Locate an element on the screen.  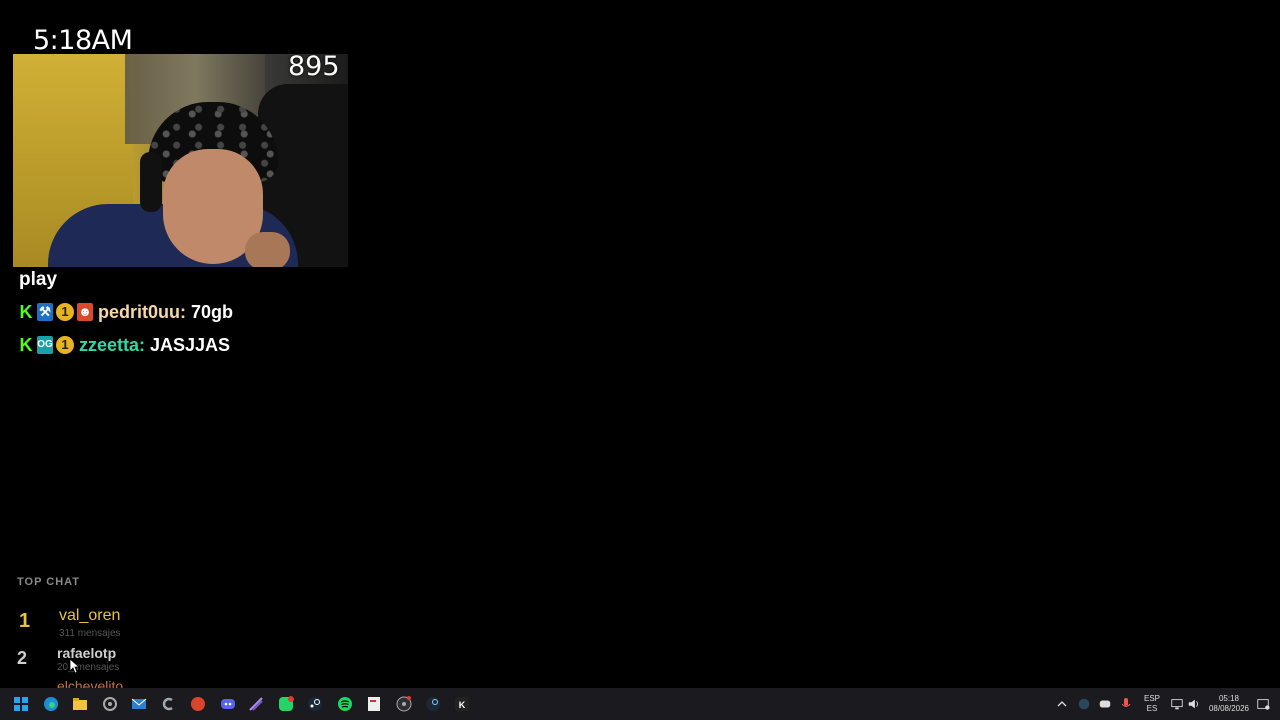
mouse-cursor-icon is located at coordinates (74, 666).